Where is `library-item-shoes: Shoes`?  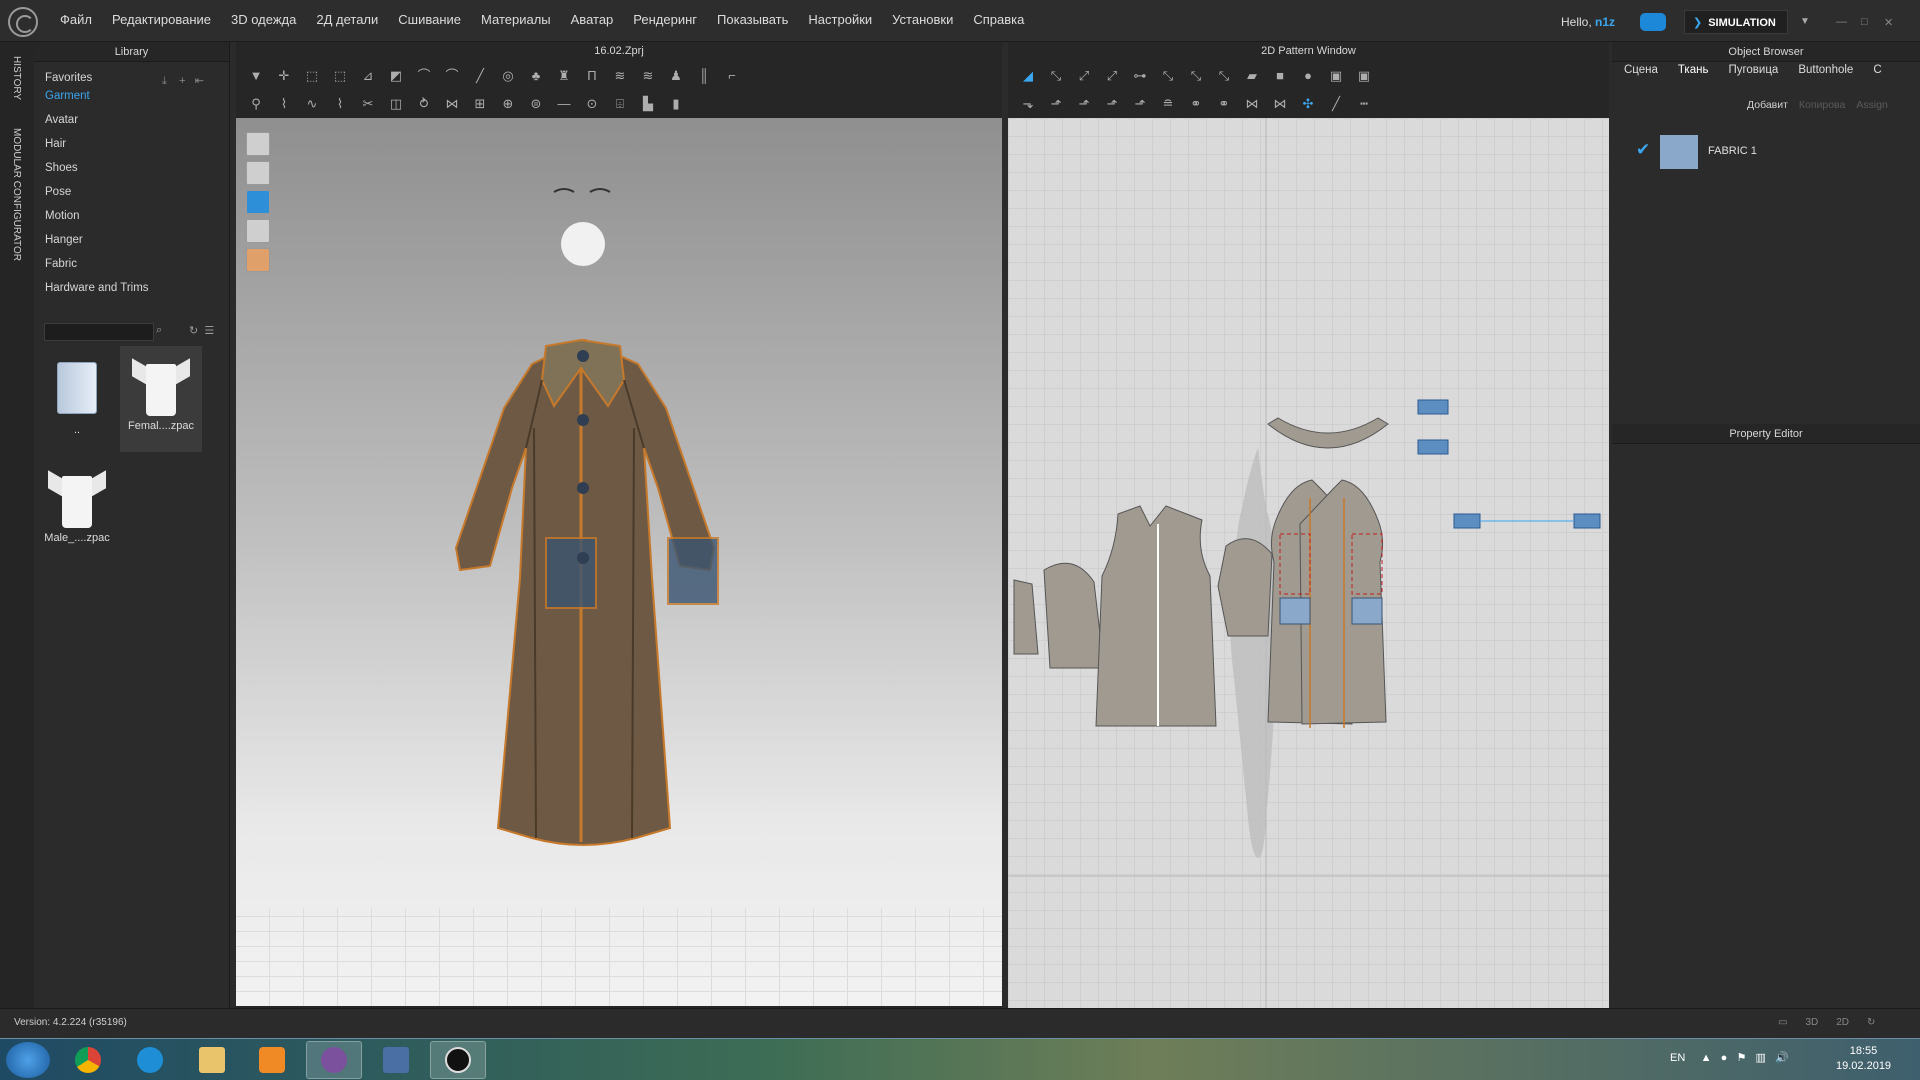 library-item-shoes: Shoes is located at coordinates (134, 174).